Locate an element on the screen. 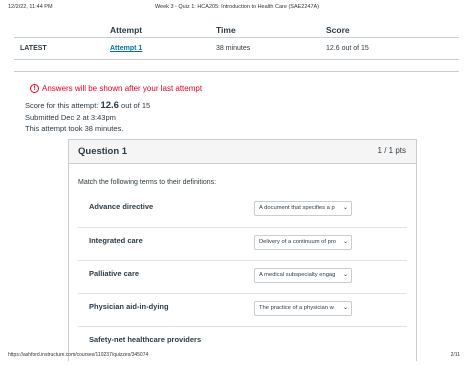  header-attempt: Attempt is located at coordinates (126, 30).